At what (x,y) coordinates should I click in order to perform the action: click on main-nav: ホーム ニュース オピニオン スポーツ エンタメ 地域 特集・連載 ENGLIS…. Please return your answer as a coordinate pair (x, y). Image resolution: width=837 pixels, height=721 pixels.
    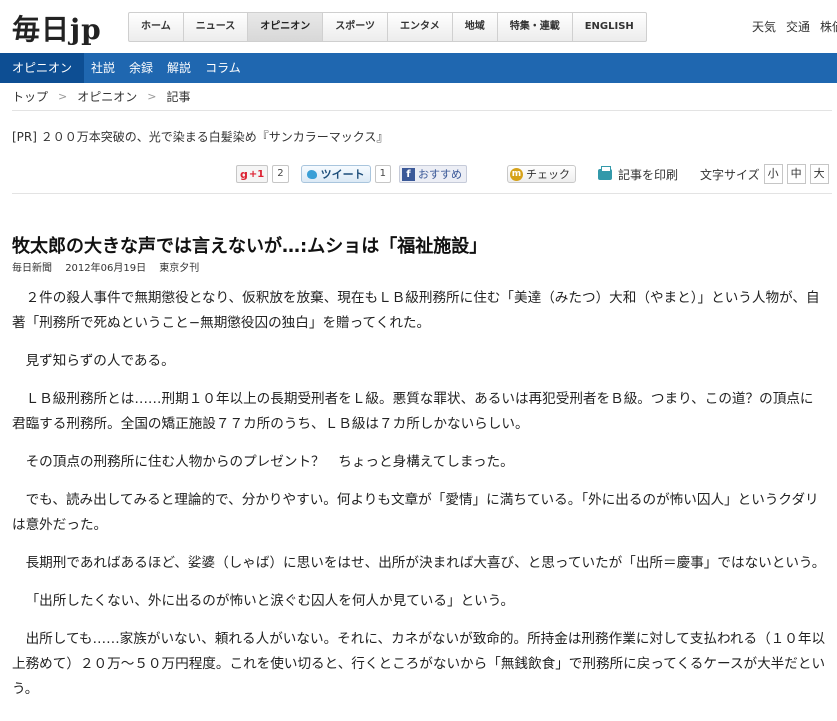
    Looking at the image, I should click on (387, 27).